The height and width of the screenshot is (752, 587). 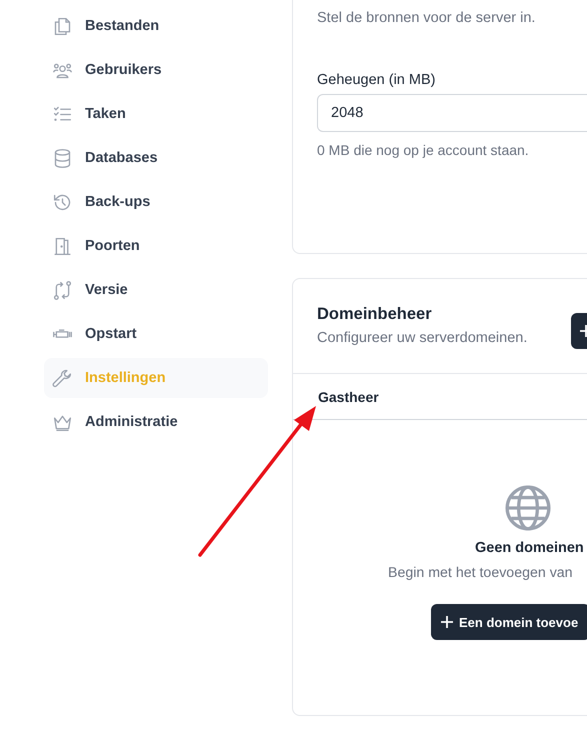 I want to click on sidebar-item: Gebruikers, so click(x=156, y=70).